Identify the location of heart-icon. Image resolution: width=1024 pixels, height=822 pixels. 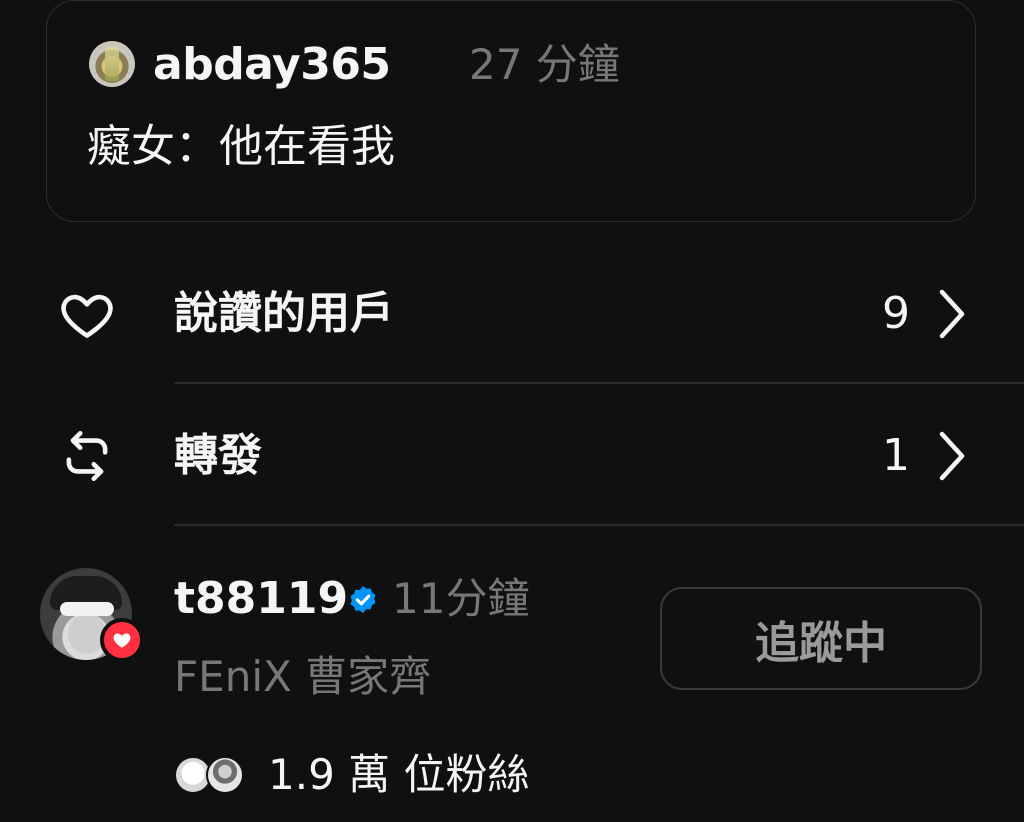
(87, 316).